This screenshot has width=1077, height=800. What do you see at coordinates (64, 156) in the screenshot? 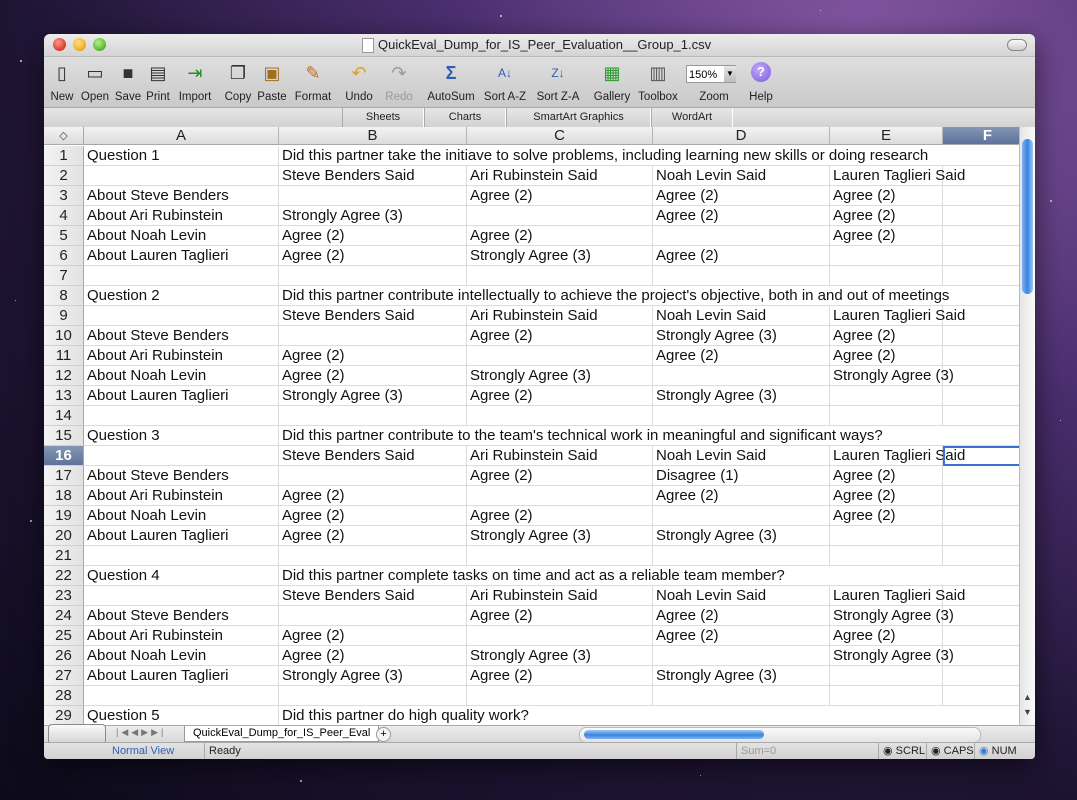
I see `row-header: 1` at bounding box center [64, 156].